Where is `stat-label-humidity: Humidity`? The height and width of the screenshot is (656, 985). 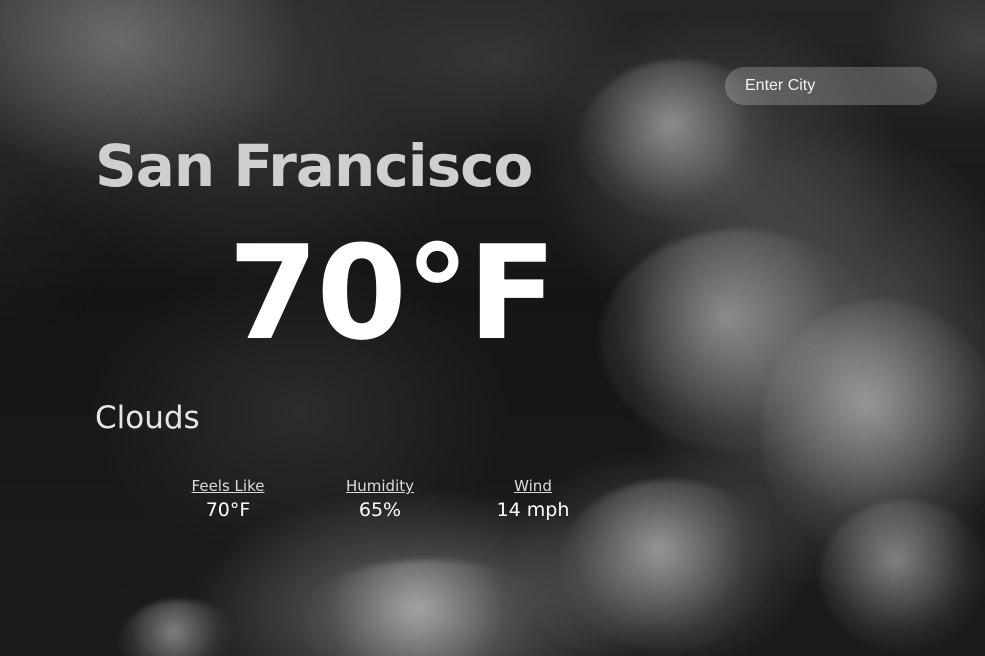
stat-label-humidity: Humidity is located at coordinates (379, 486).